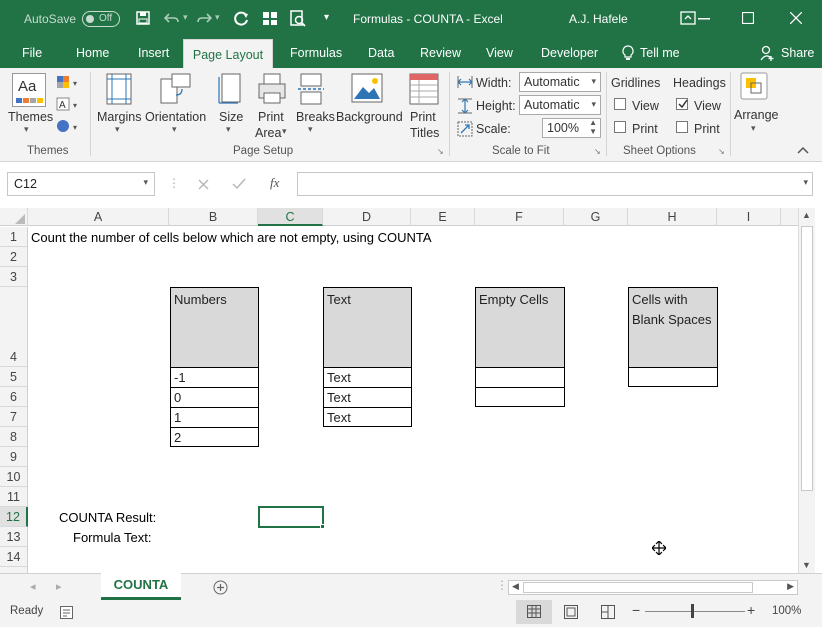 This screenshot has height=627, width=822. I want to click on scale-spinner: 100% ▲ ▼, so click(571, 128).